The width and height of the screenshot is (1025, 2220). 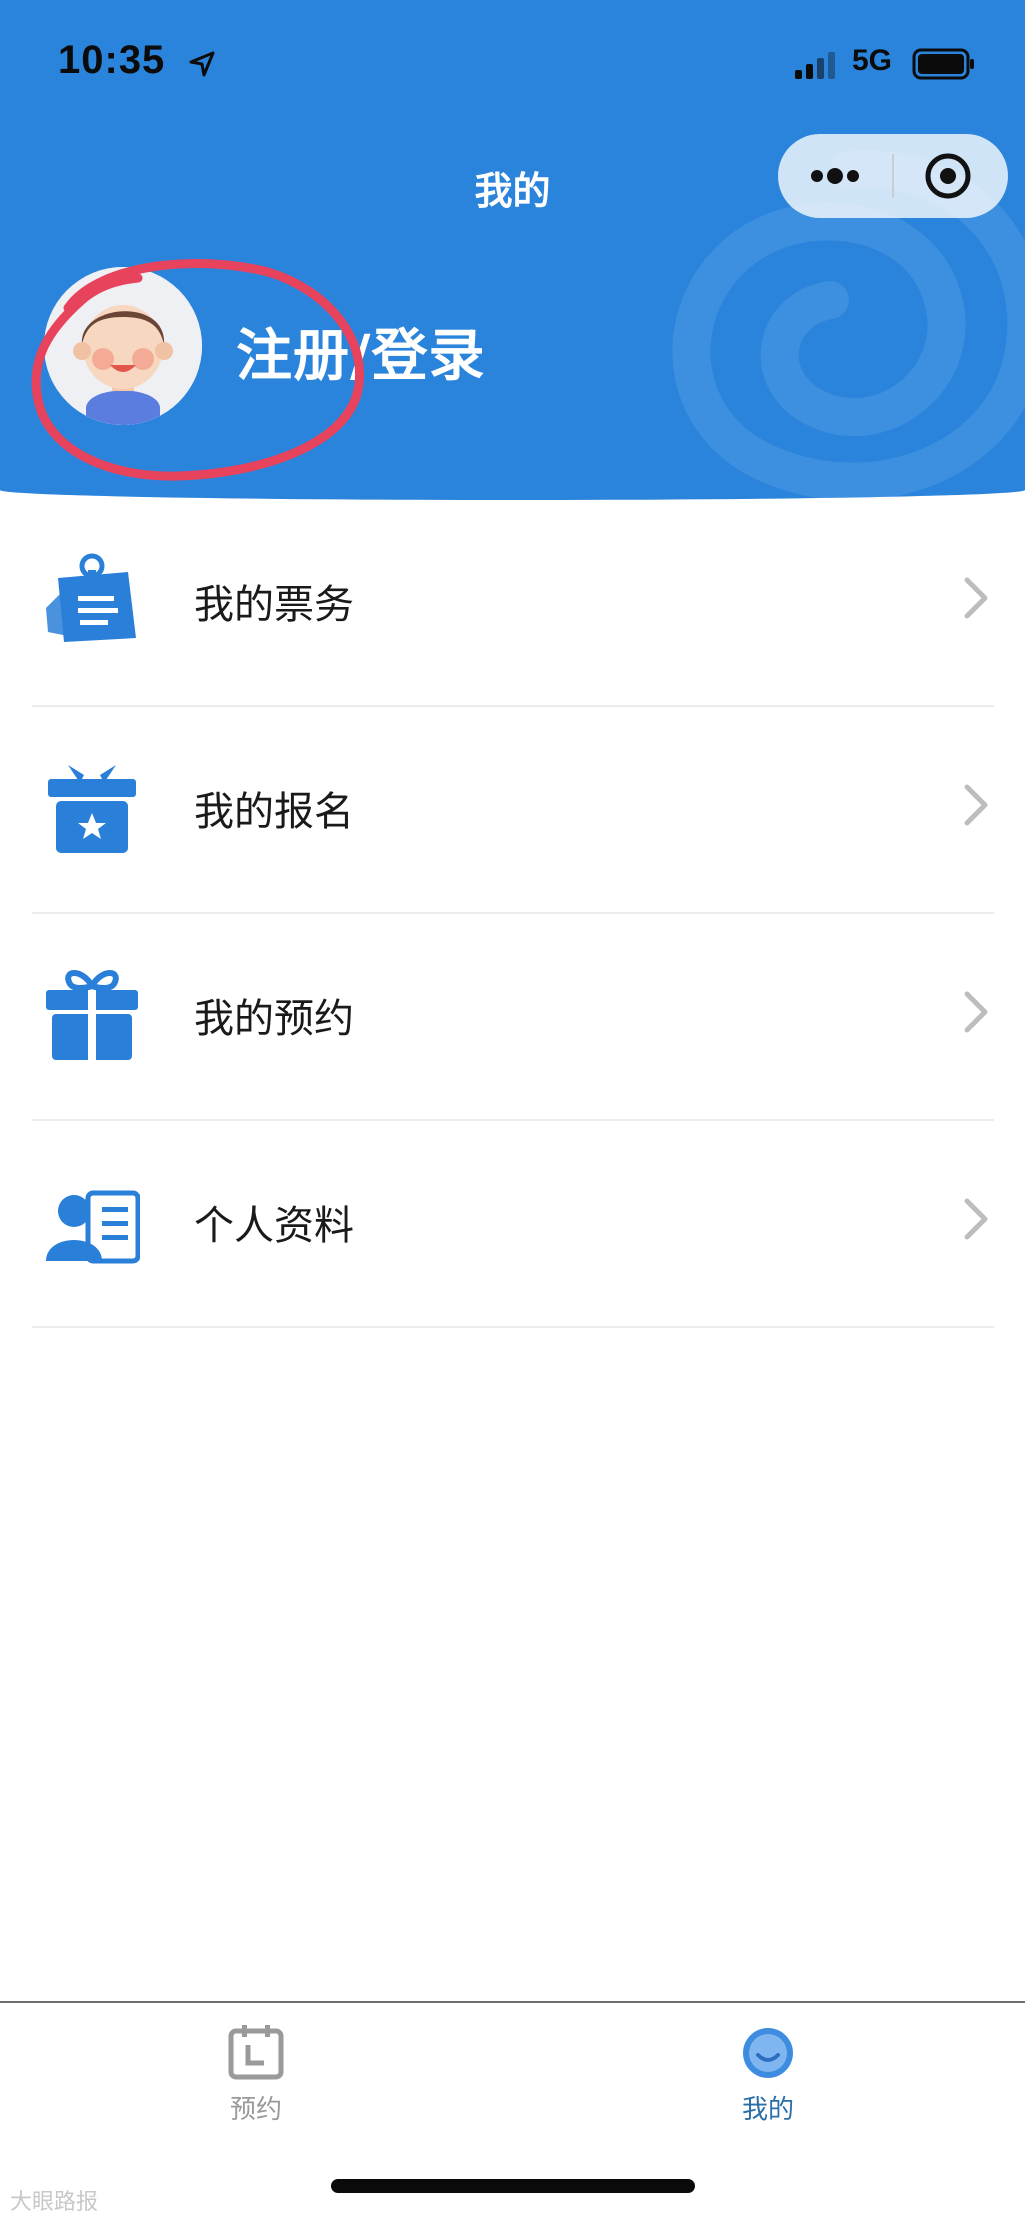 I want to click on tab-label: 预约, so click(x=255, y=2110).